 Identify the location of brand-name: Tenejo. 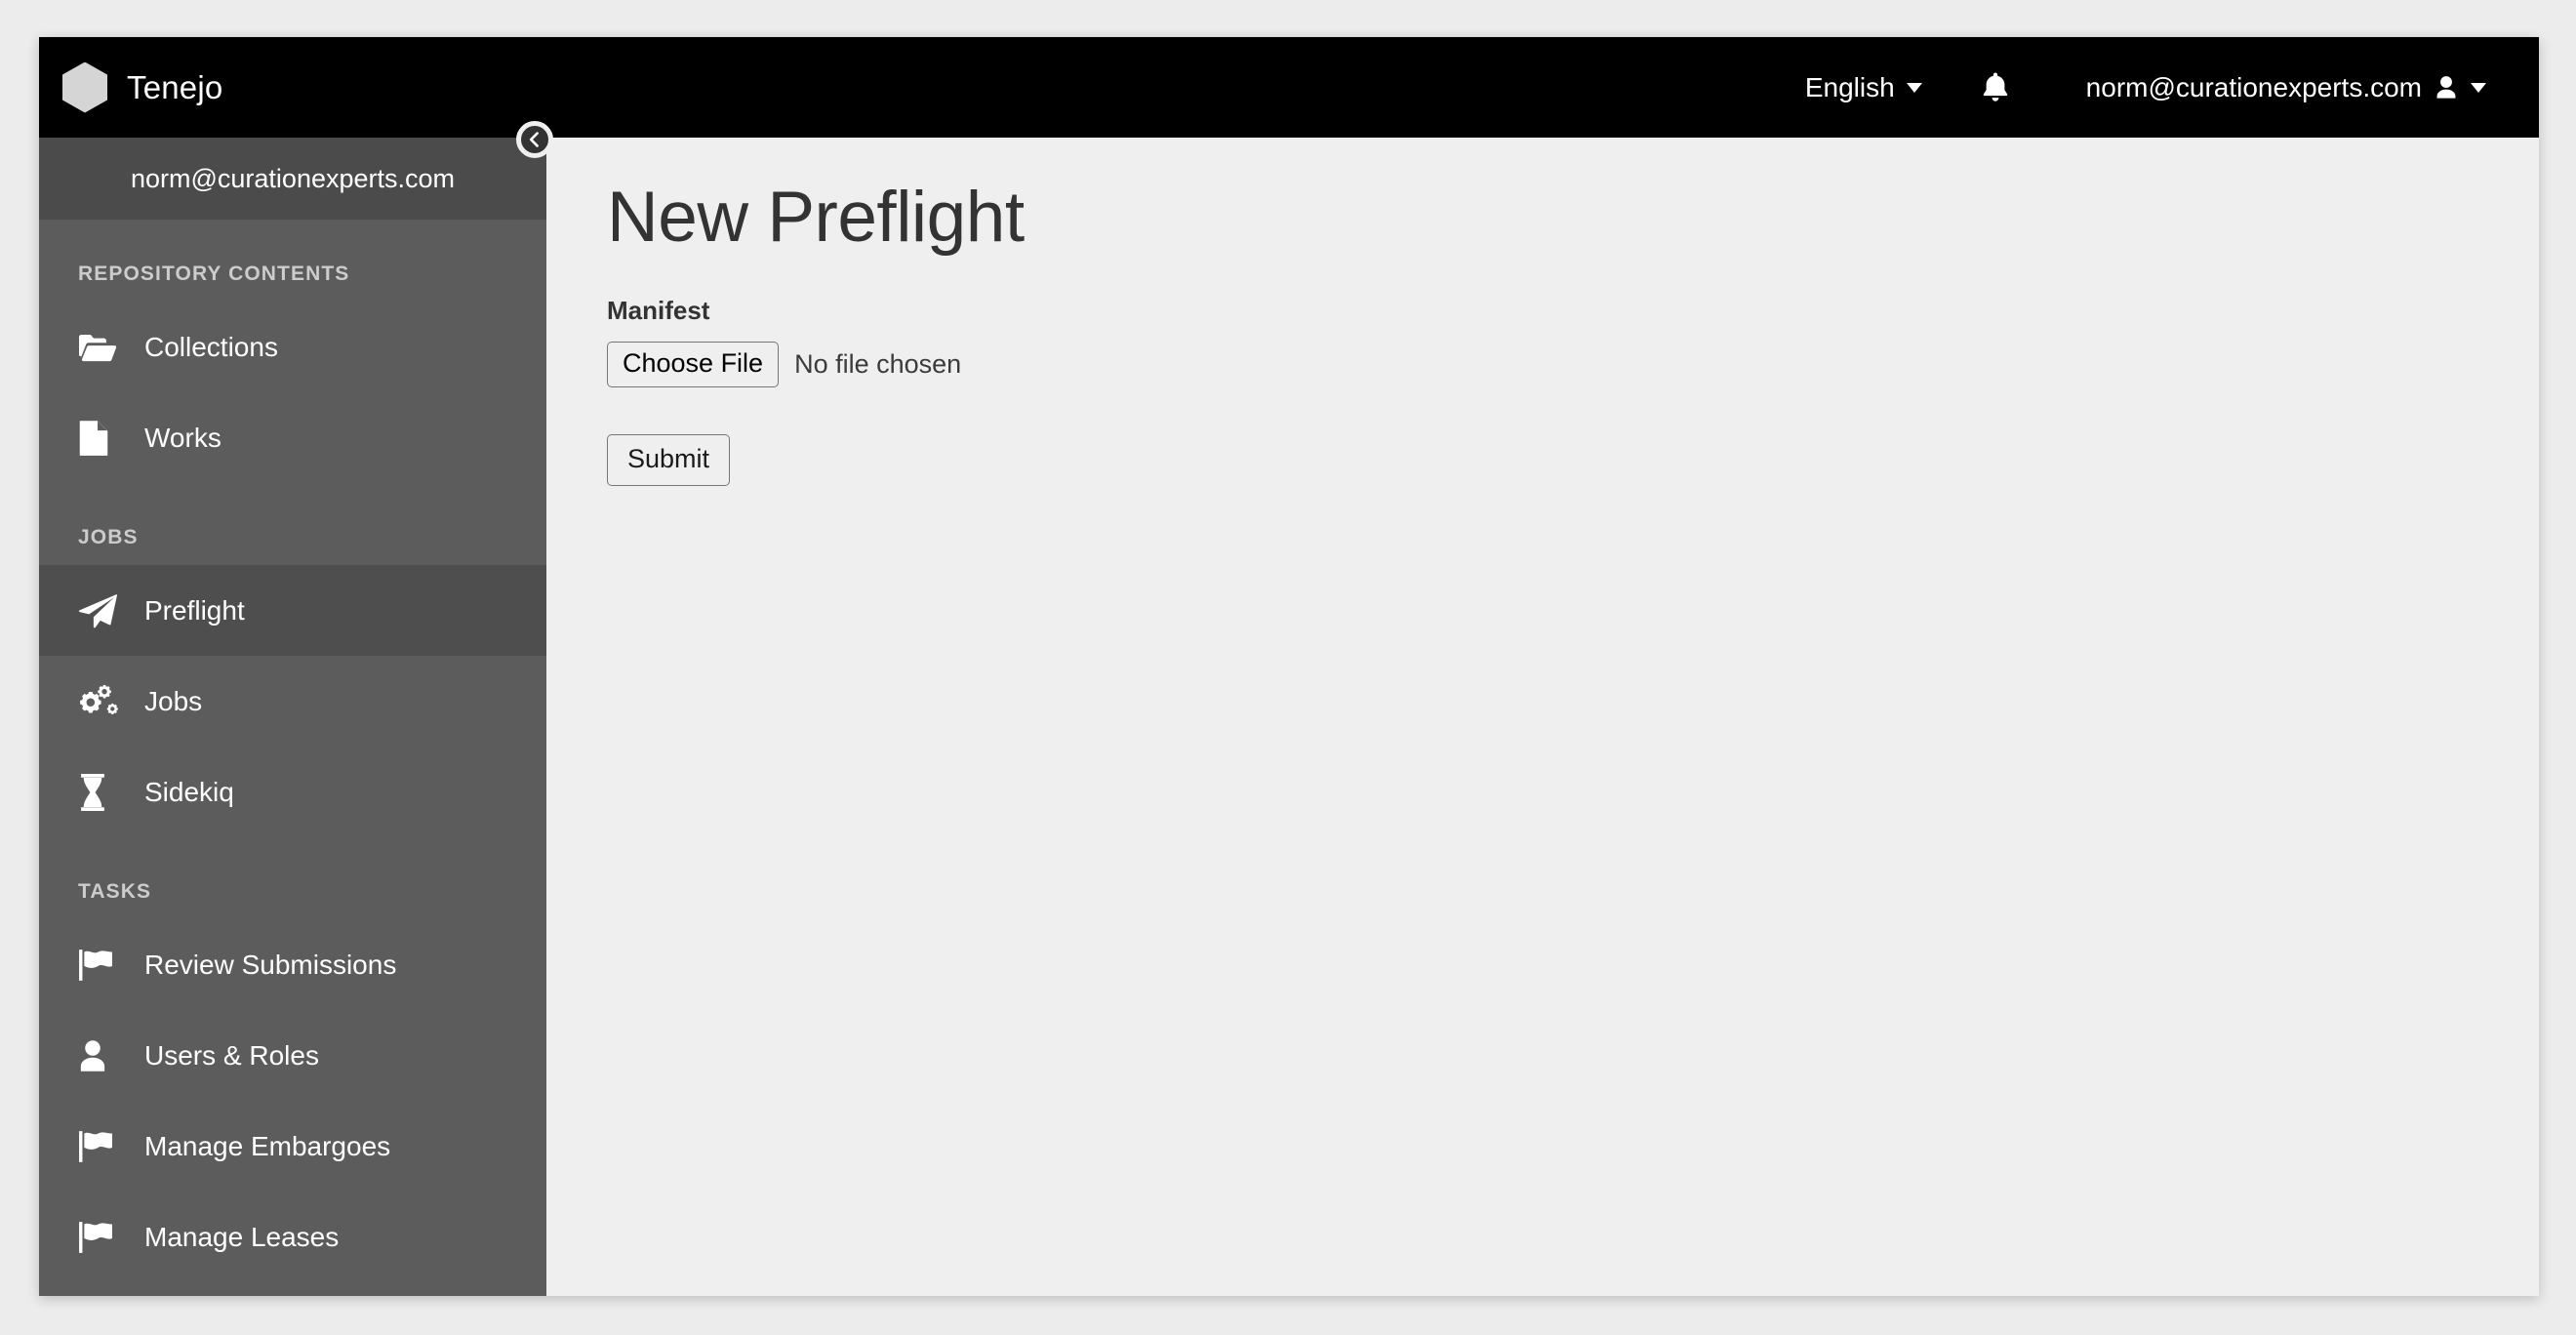
(175, 86).